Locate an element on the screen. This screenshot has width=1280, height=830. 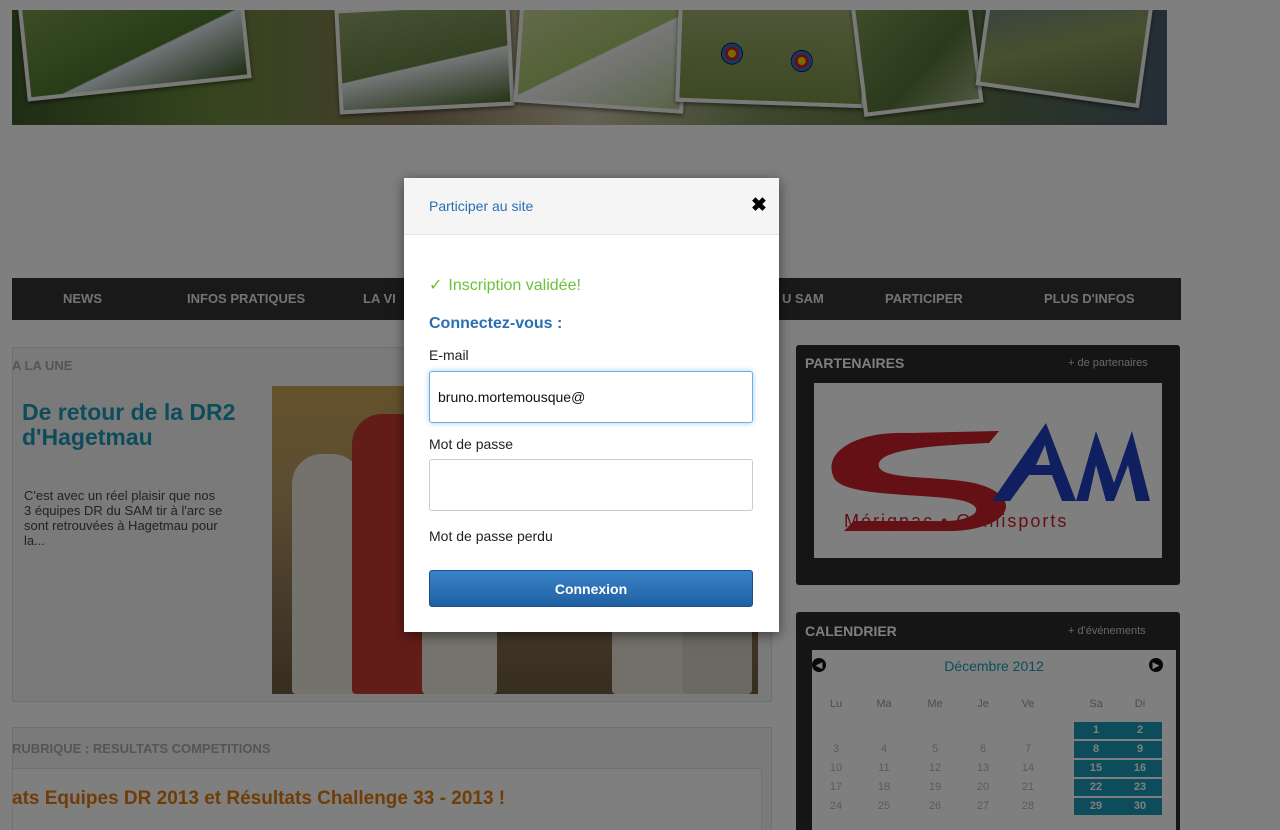
modal-header: Participer au site ✖ is located at coordinates (591, 206).